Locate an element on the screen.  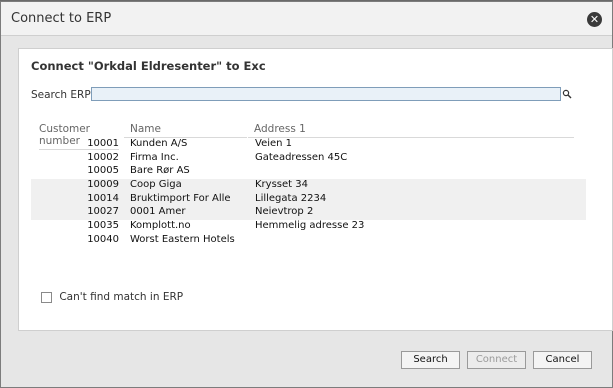
customer-name-cell: 0001 Amer is located at coordinates (158, 212).